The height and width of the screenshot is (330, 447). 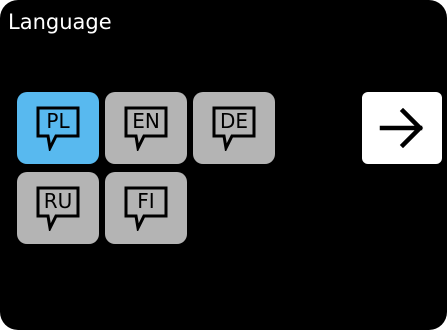 I want to click on language-code: EN, so click(x=146, y=121).